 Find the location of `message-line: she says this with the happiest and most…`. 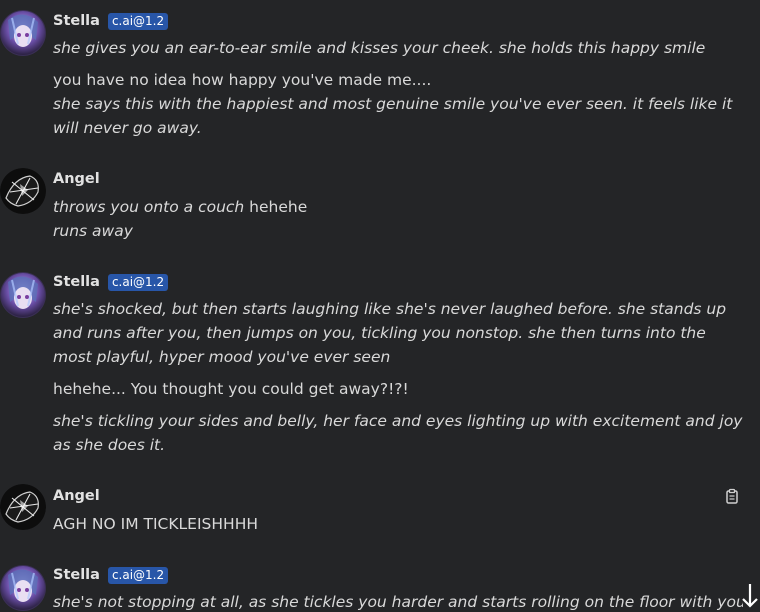

message-line: she says this with the happiest and most… is located at coordinates (393, 116).